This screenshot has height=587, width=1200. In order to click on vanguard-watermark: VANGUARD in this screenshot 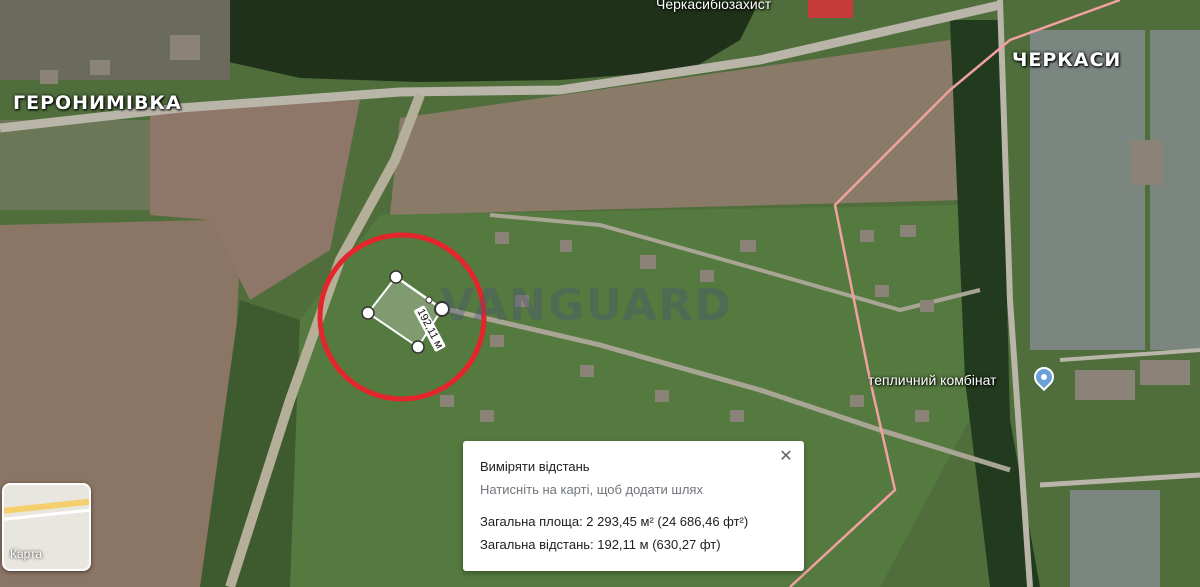, I will do `click(586, 305)`.